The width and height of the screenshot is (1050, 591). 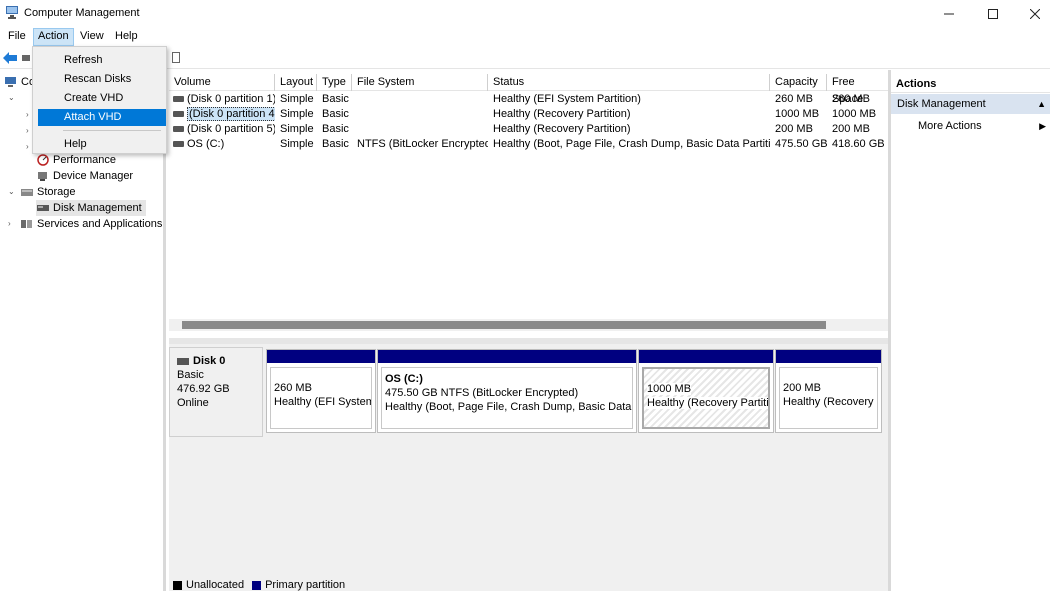 I want to click on tree-label: Storage, so click(x=56, y=192).